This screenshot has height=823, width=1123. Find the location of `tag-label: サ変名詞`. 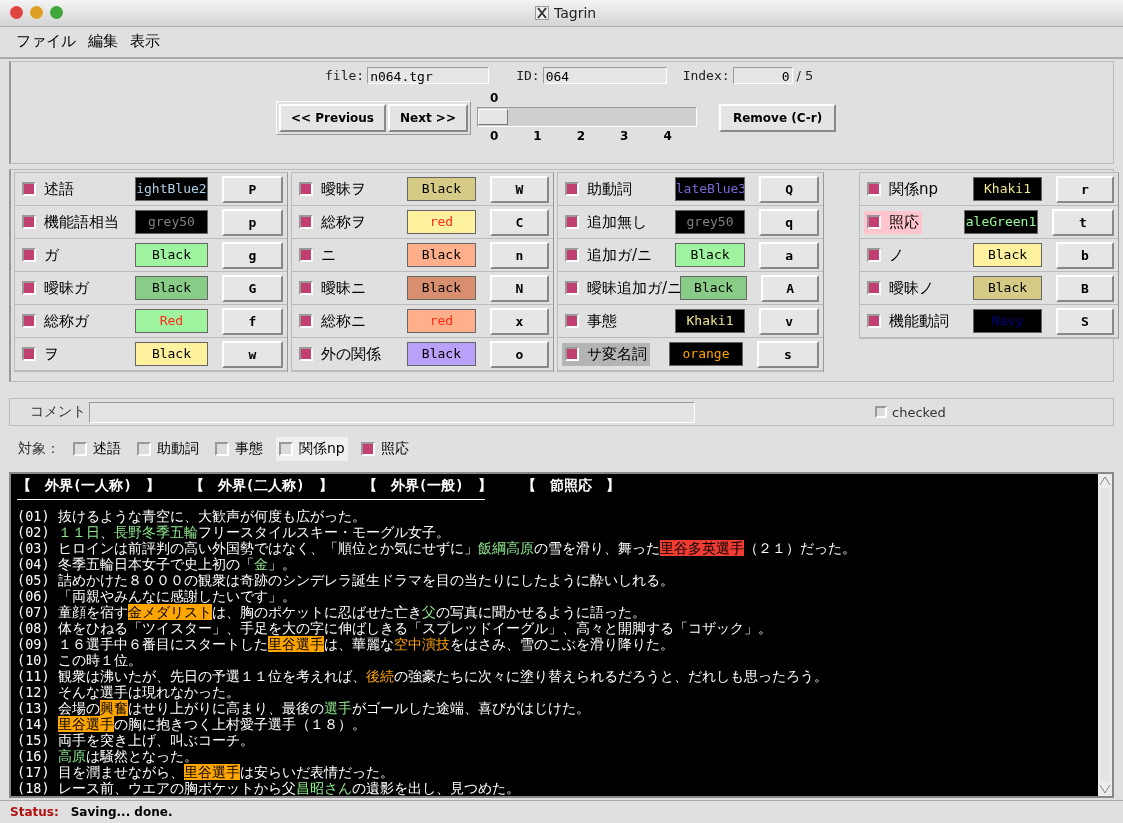

tag-label: サ変名詞 is located at coordinates (606, 354).